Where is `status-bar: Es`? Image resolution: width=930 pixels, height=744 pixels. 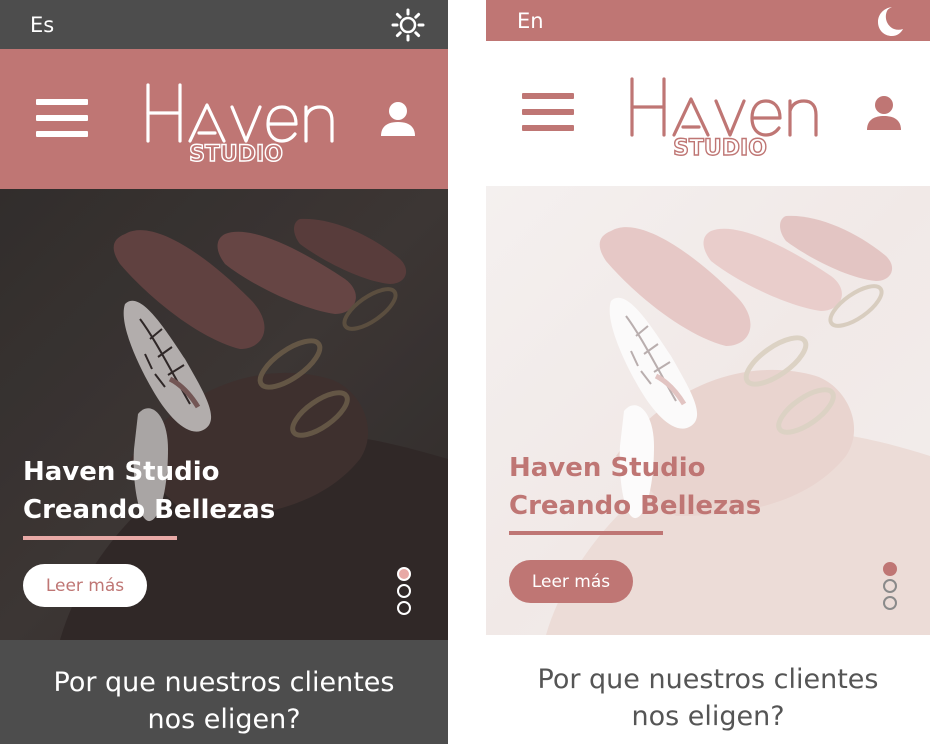 status-bar: Es is located at coordinates (224, 24).